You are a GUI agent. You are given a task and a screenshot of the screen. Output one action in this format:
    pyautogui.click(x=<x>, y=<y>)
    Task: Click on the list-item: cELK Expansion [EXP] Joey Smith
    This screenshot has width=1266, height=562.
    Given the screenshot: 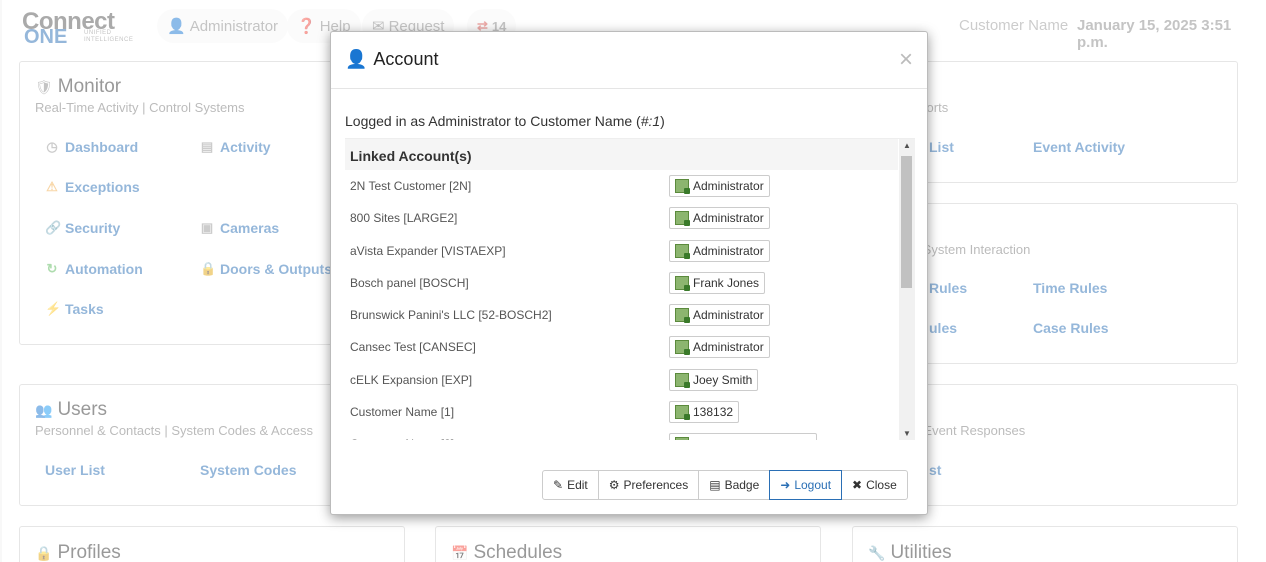 What is the action you would take?
    pyautogui.click(x=621, y=380)
    